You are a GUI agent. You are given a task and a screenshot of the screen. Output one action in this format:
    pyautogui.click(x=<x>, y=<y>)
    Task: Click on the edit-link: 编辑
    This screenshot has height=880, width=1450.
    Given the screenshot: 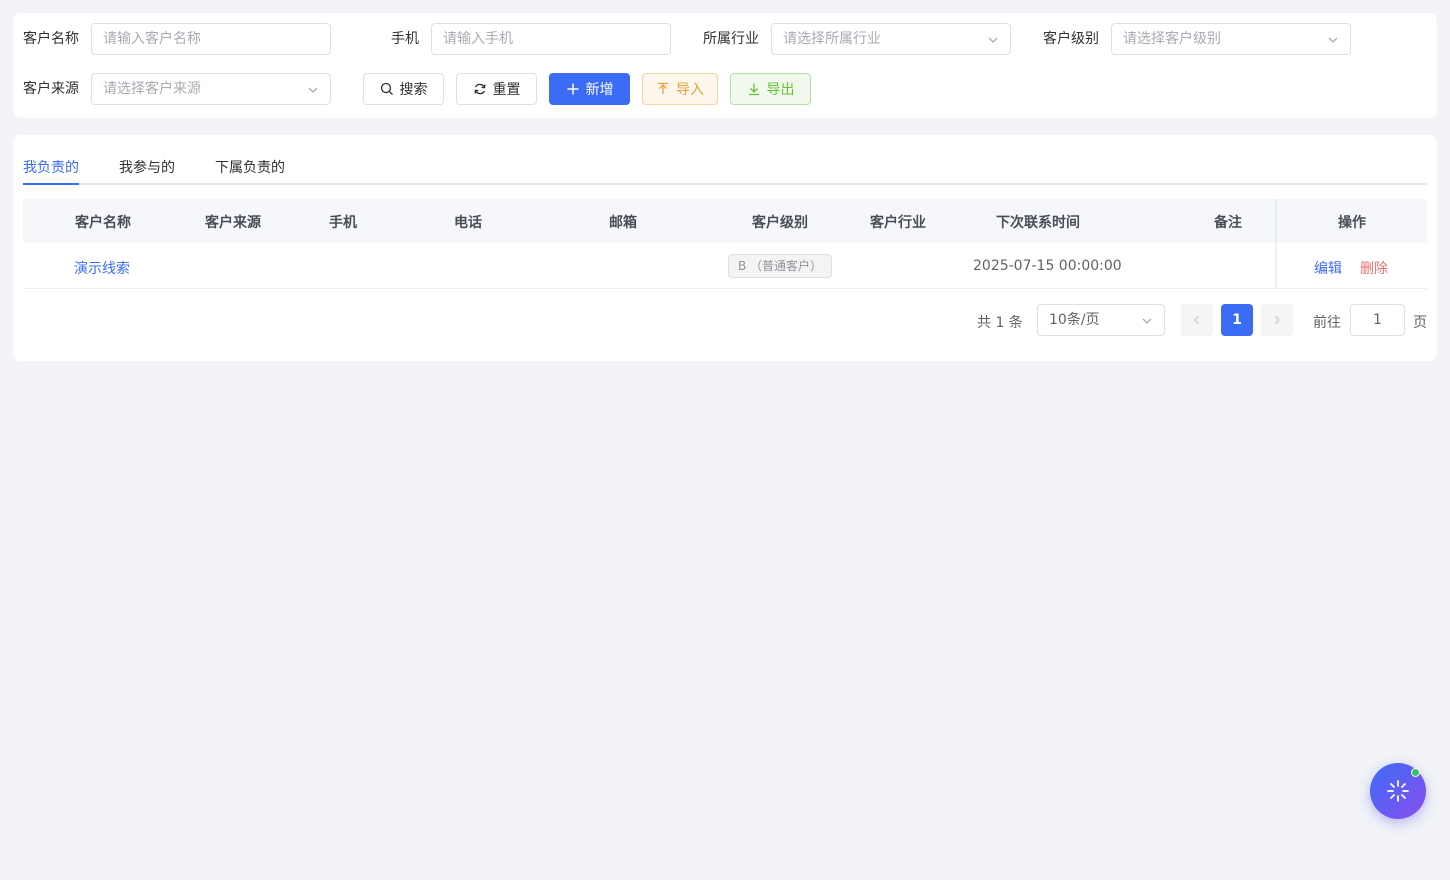 What is the action you would take?
    pyautogui.click(x=1328, y=268)
    